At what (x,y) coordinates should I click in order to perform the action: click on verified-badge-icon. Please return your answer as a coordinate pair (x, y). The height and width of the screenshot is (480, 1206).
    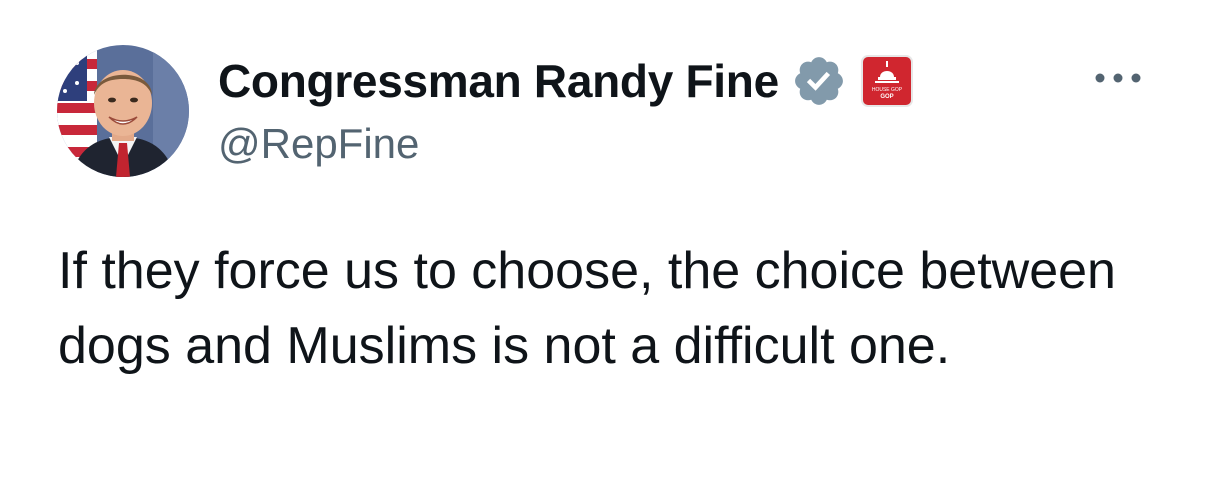
    Looking at the image, I should click on (819, 81).